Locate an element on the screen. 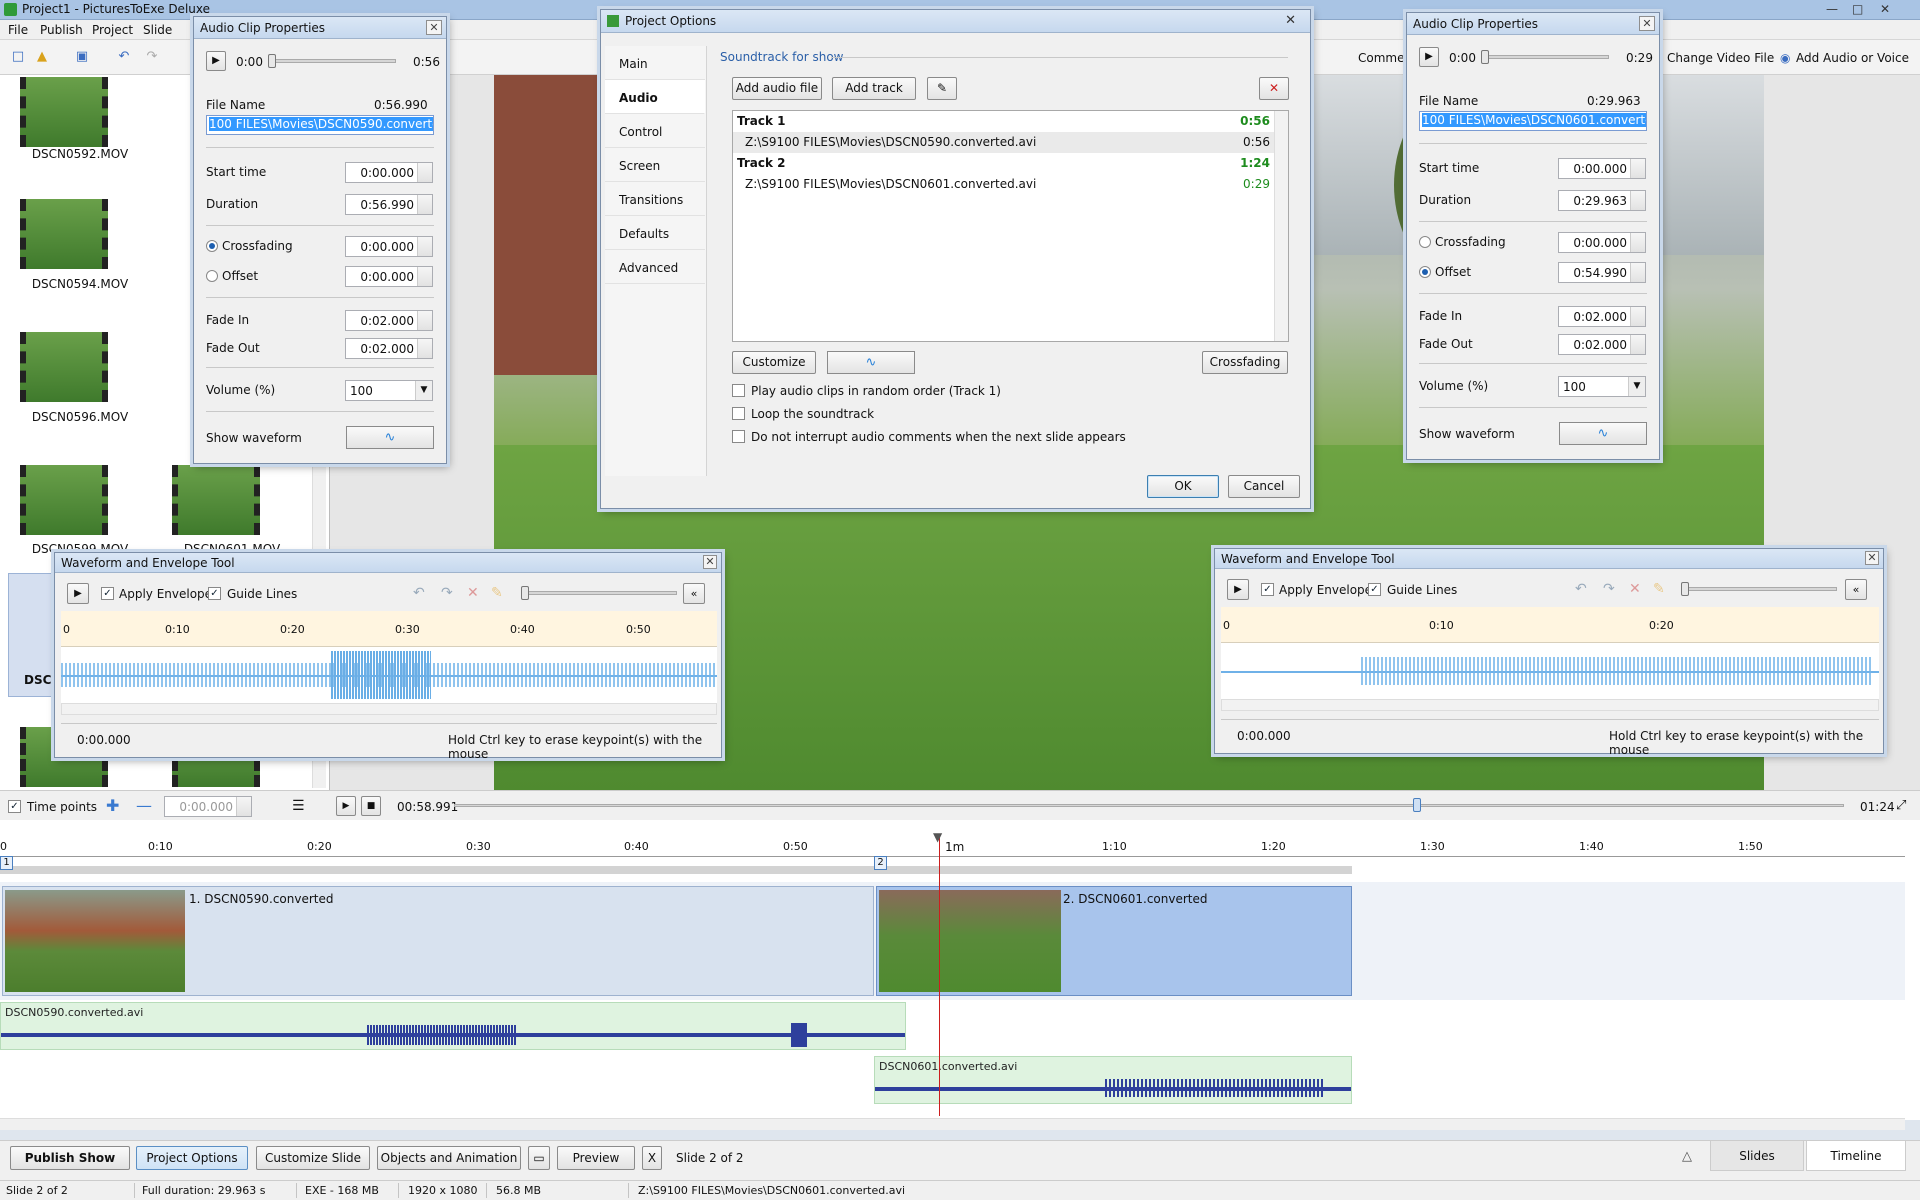 Image resolution: width=1920 pixels, height=1200 pixels. tab-slides: Slides is located at coordinates (1757, 1156).